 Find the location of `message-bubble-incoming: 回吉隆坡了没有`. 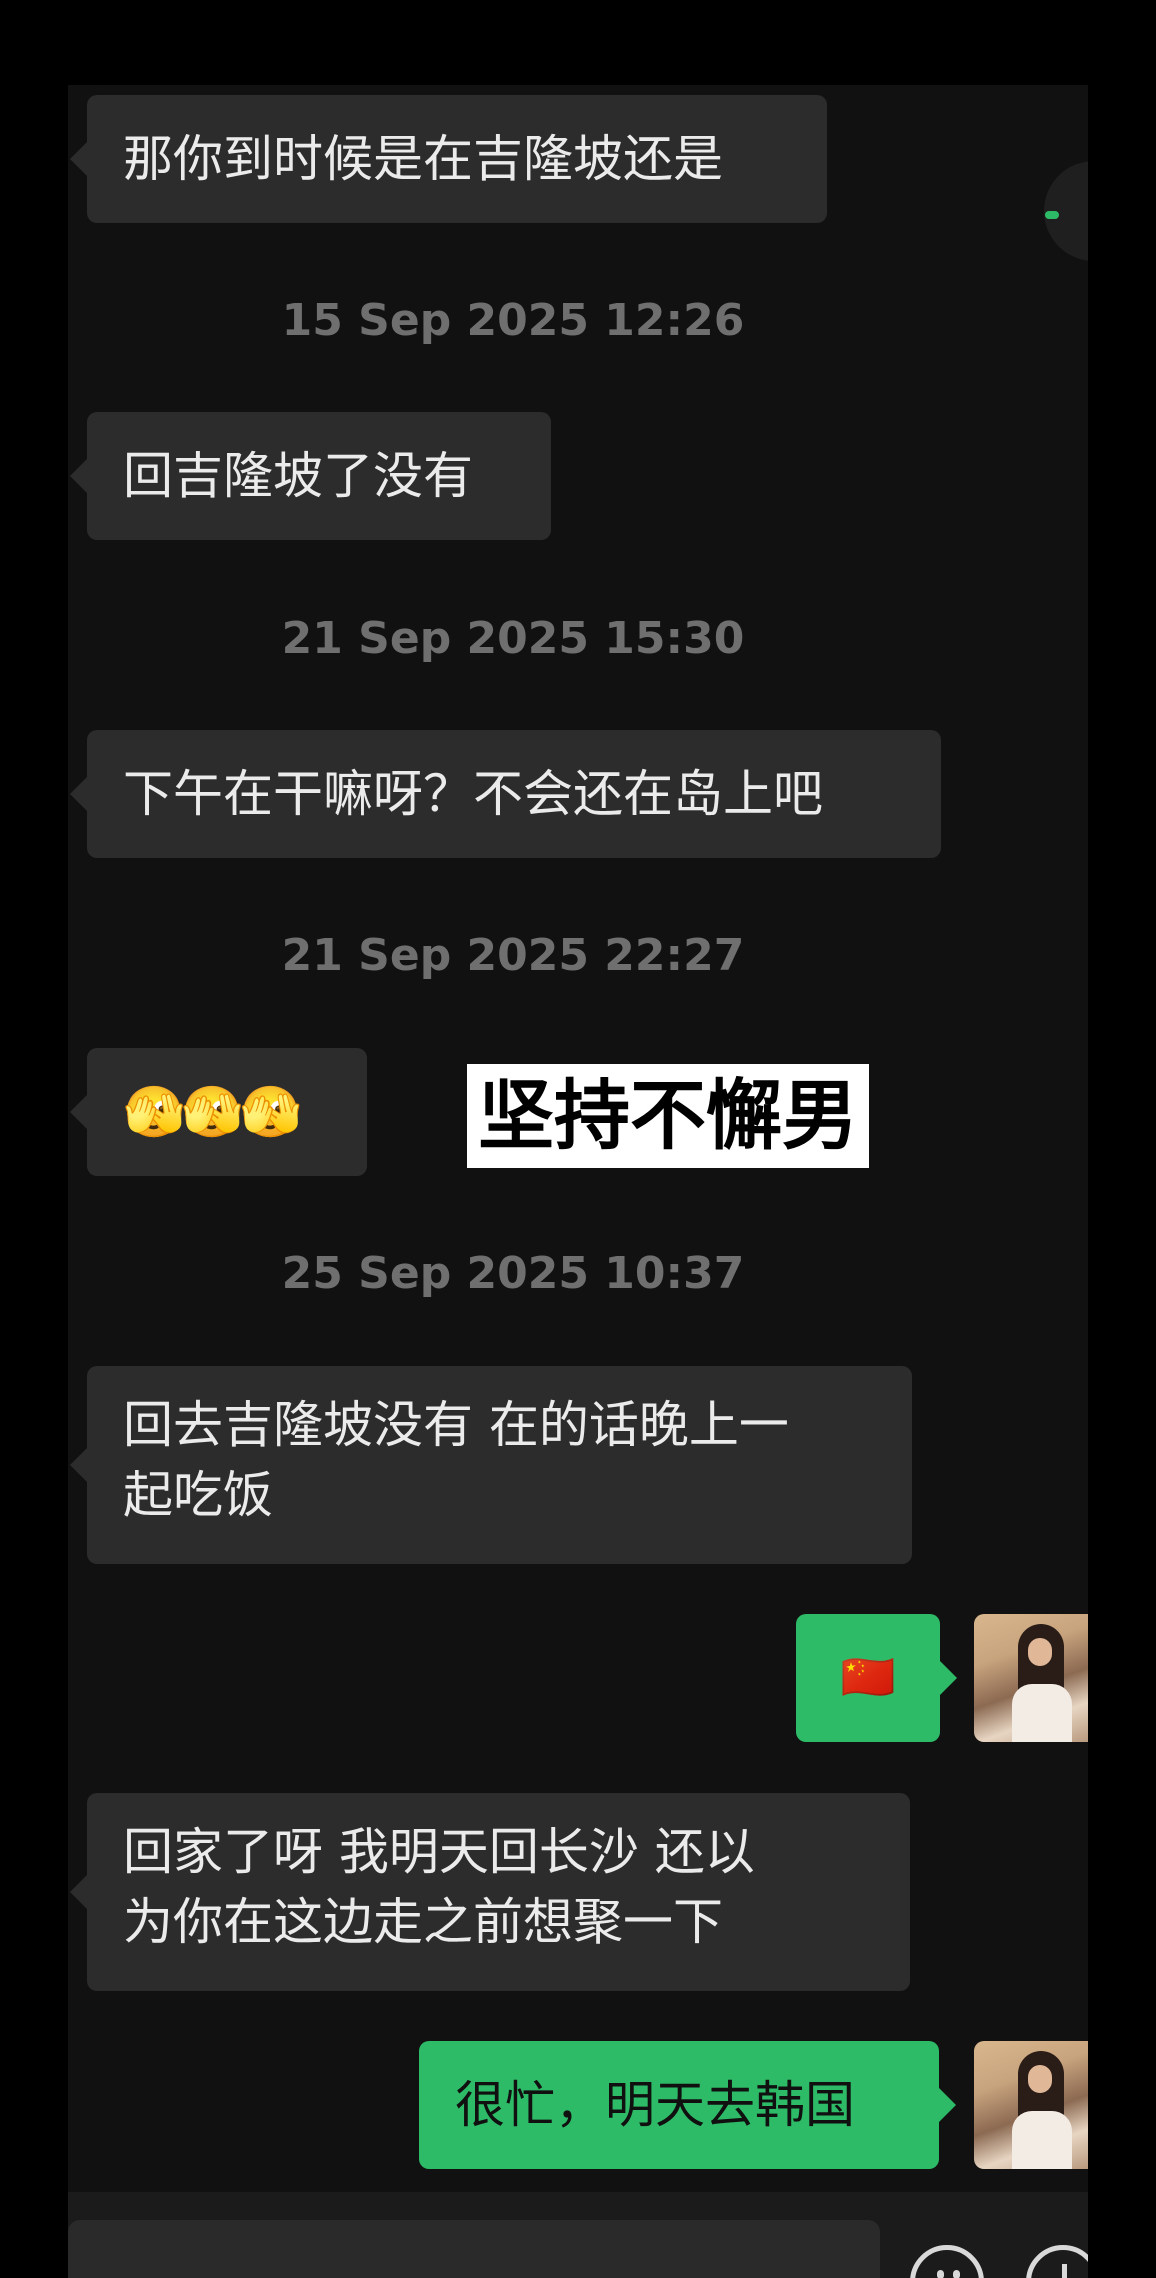

message-bubble-incoming: 回吉隆坡了没有 is located at coordinates (310, 476).